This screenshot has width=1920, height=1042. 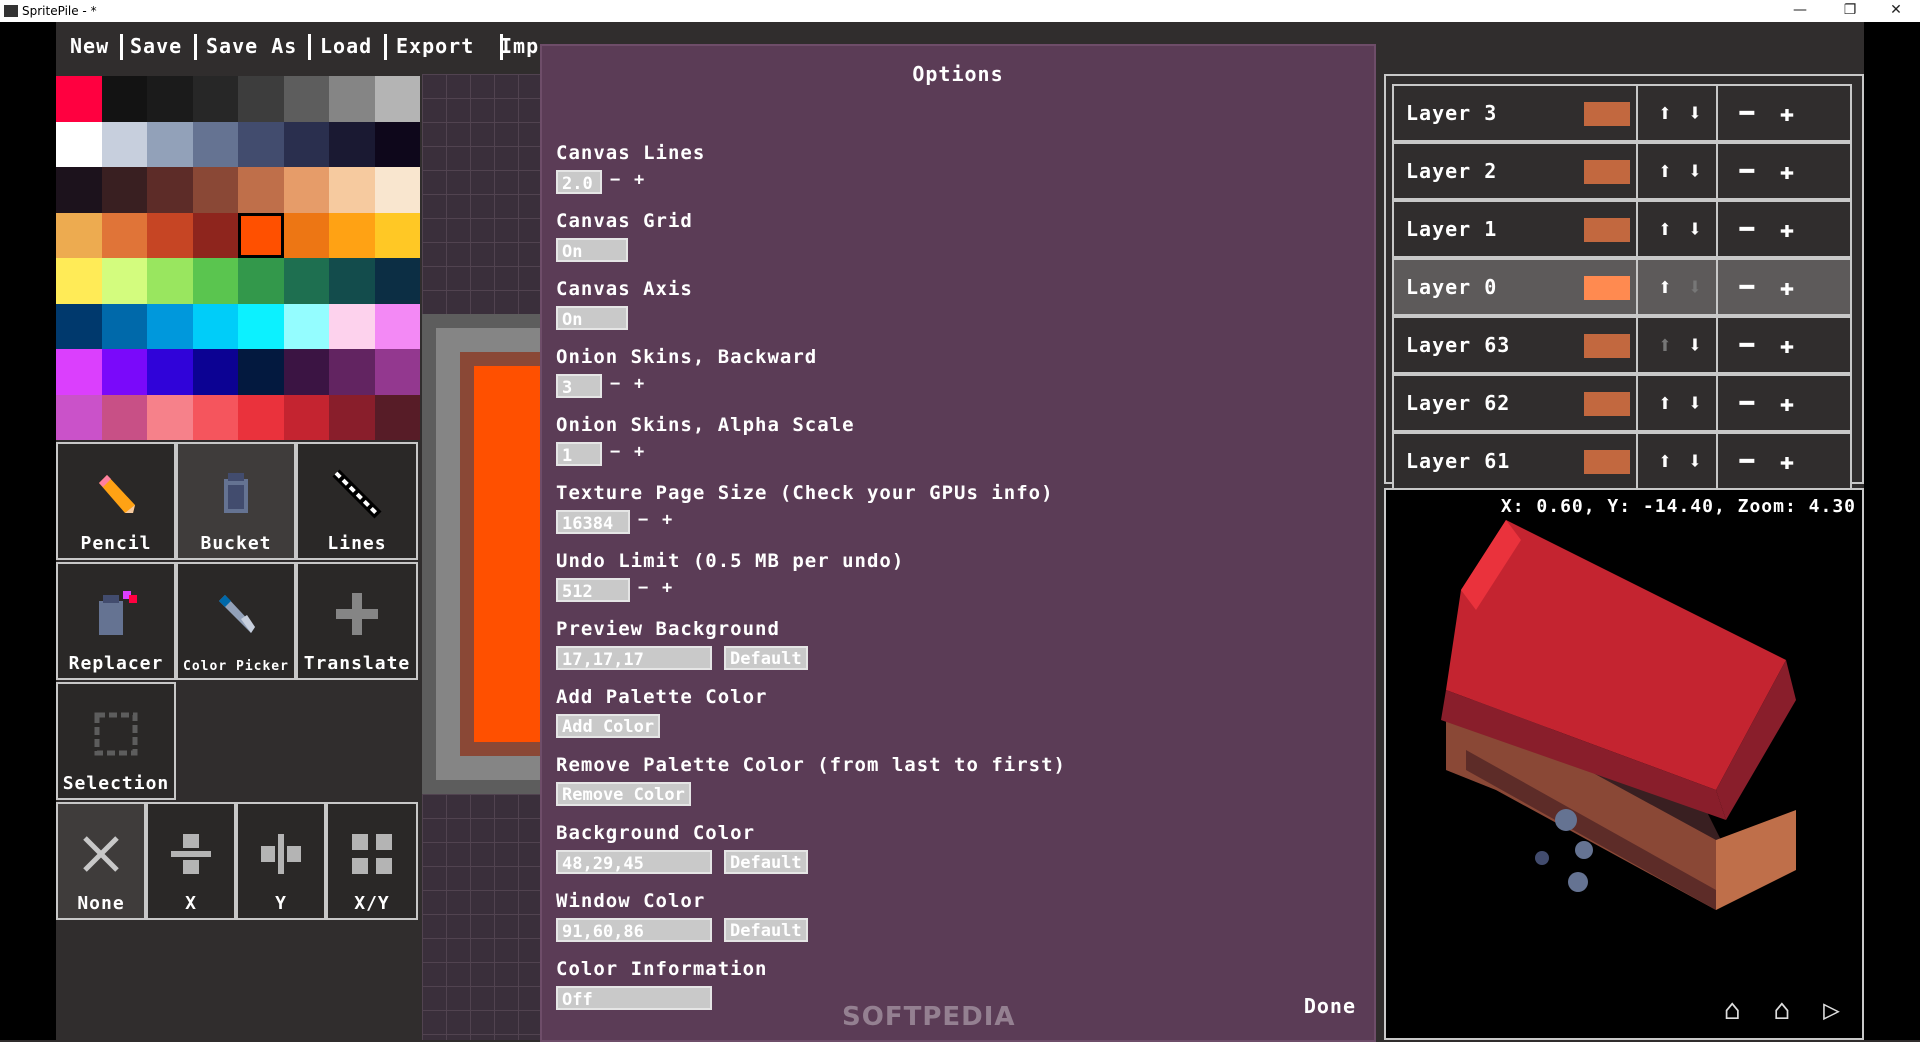 I want to click on add-color-button: Add Color, so click(x=608, y=726).